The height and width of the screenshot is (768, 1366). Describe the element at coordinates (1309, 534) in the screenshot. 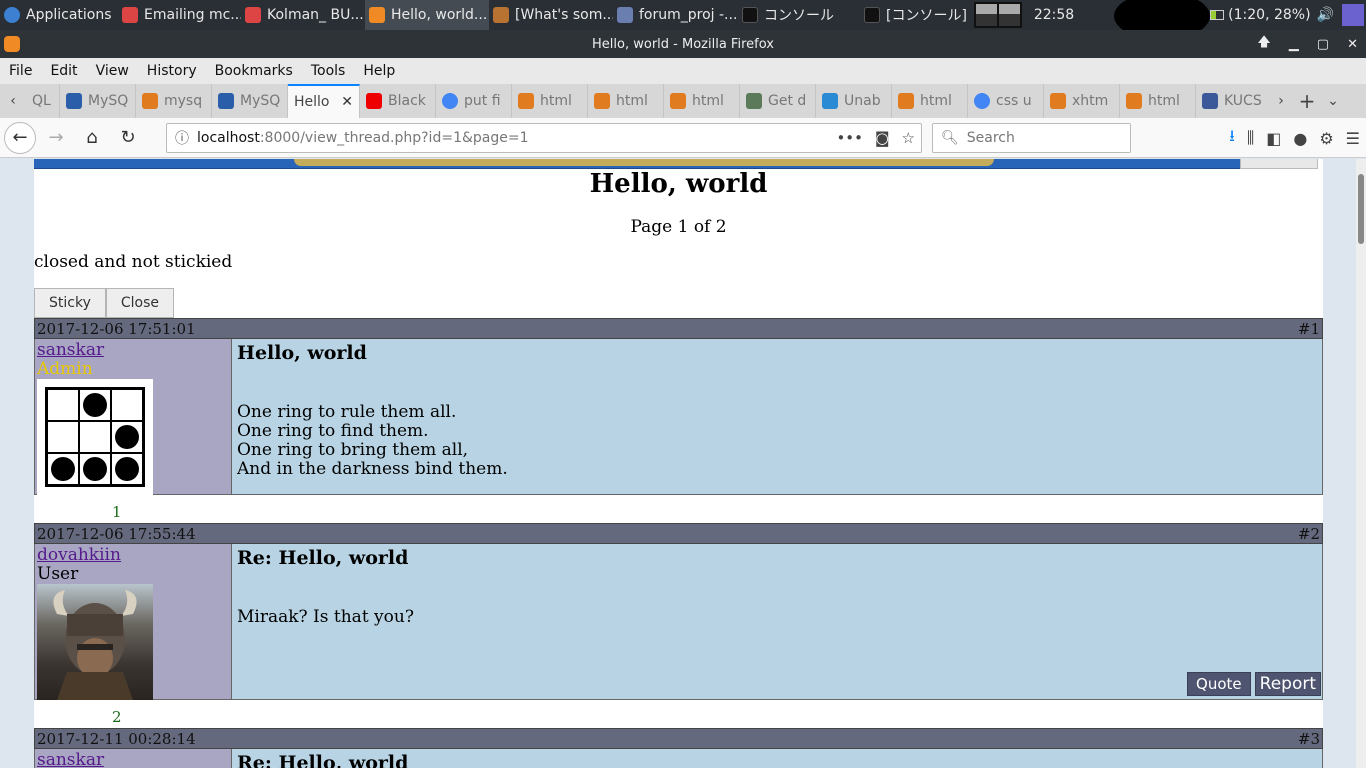

I see `post-number: #2` at that location.